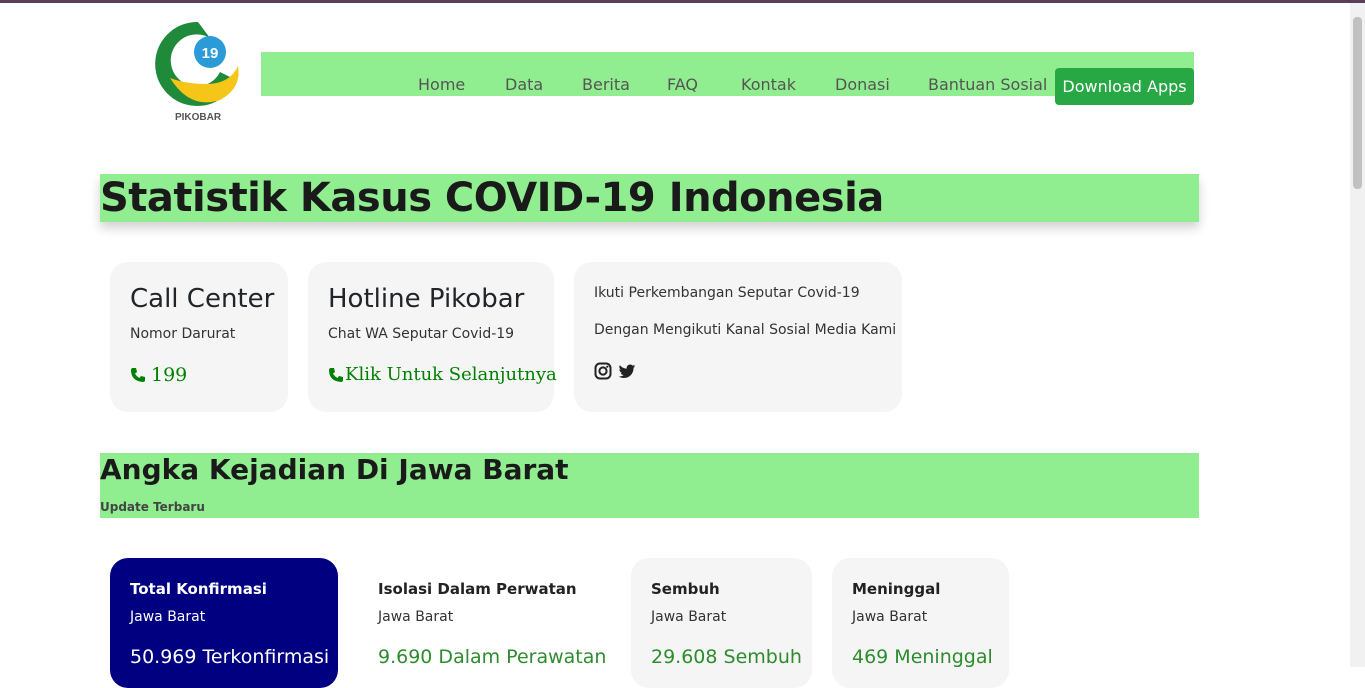 This screenshot has height=688, width=1365. What do you see at coordinates (726, 657) in the screenshot?
I see `stat-value: 29.608 Sembuh` at bounding box center [726, 657].